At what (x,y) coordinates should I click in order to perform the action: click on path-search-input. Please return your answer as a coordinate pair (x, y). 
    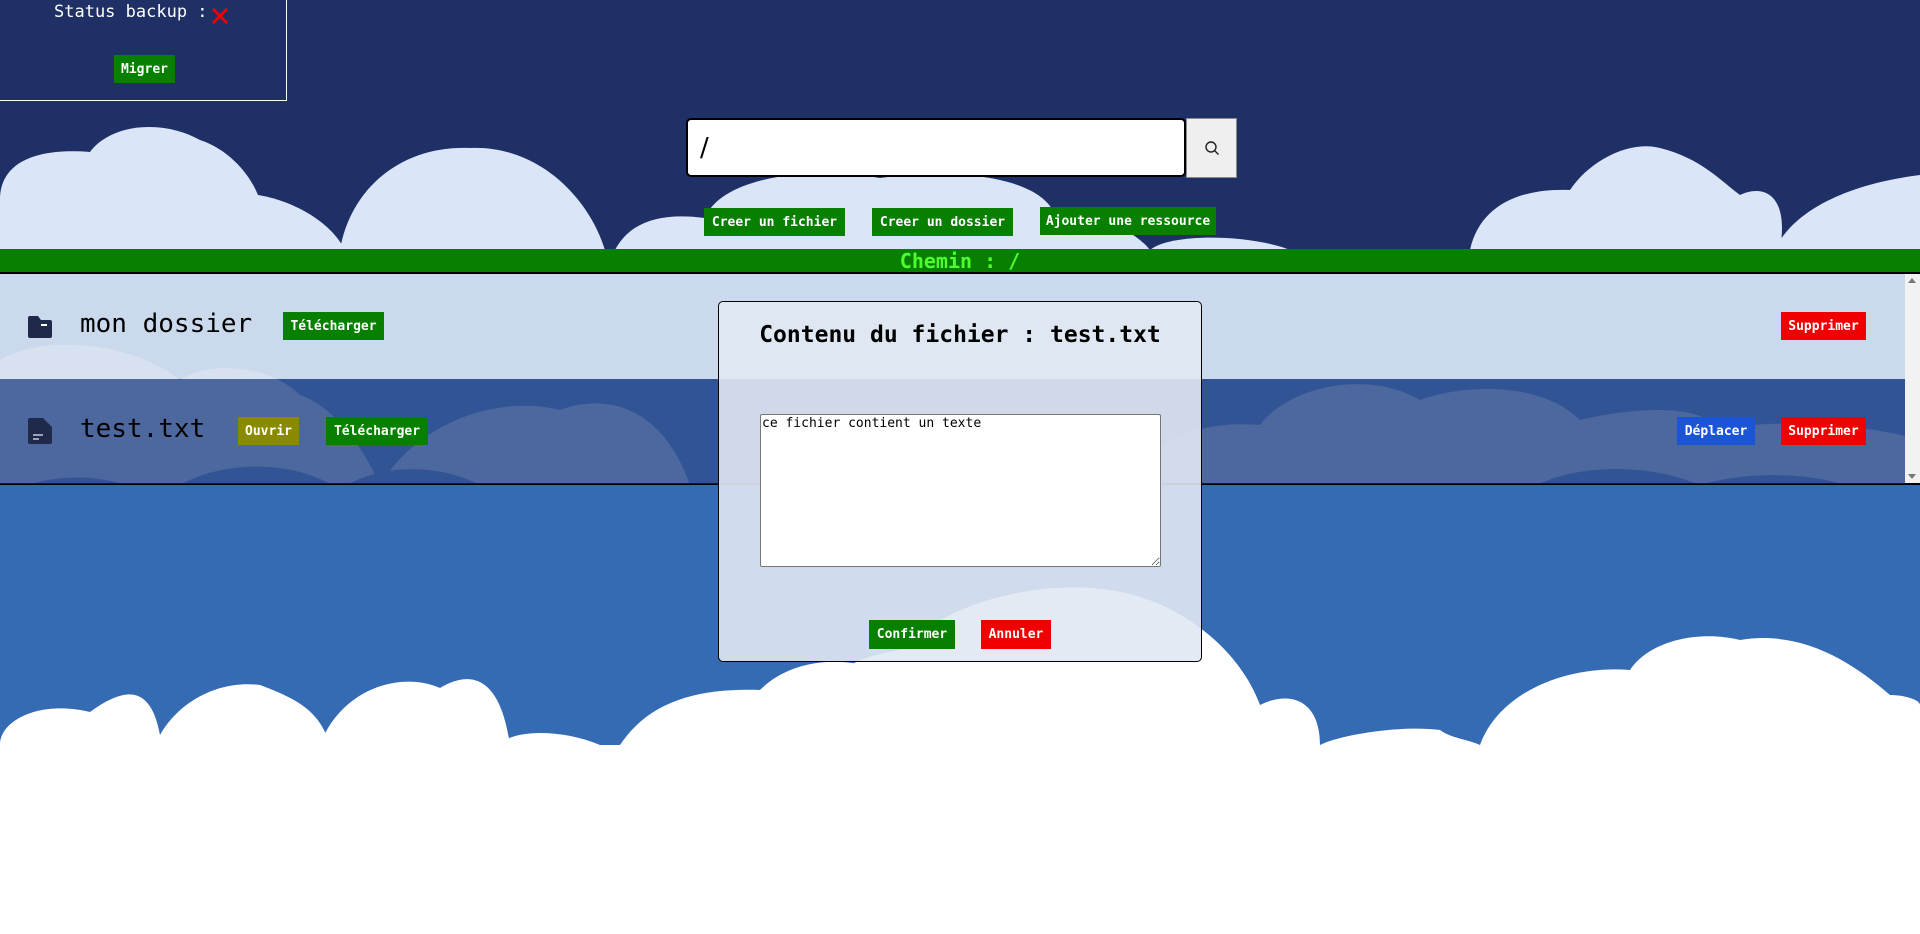
    Looking at the image, I should click on (936, 147).